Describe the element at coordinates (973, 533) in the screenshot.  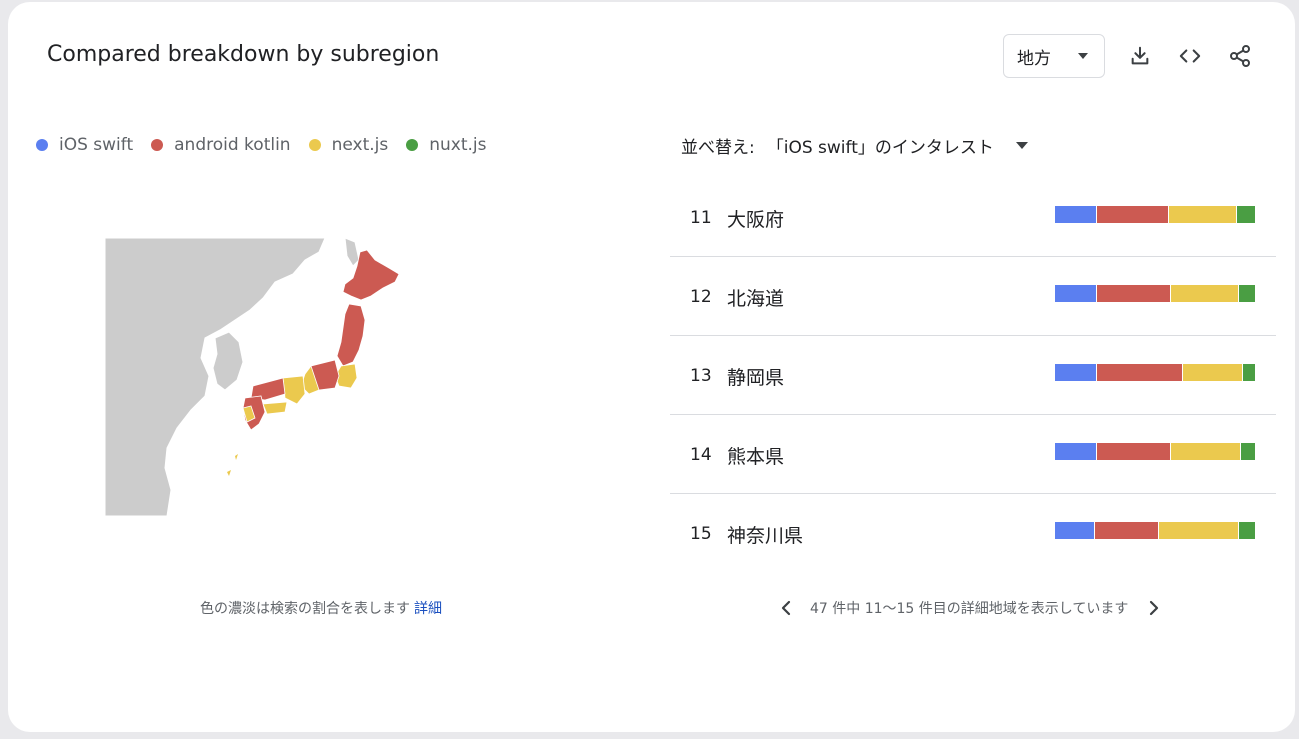
I see `table-row: 15 神奈川県` at that location.